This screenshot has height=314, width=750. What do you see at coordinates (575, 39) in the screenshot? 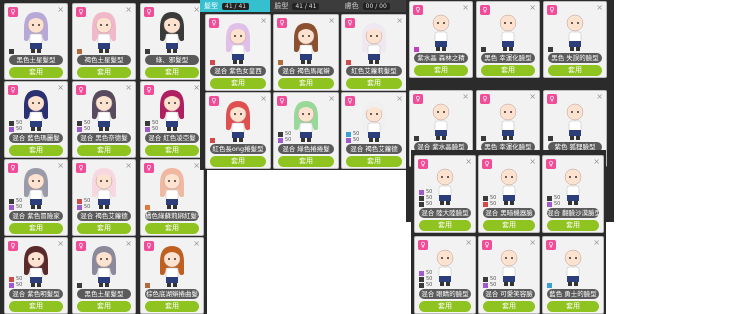
I see `face-card: ♀ × 黑色 失誤的臉型 套用` at bounding box center [575, 39].